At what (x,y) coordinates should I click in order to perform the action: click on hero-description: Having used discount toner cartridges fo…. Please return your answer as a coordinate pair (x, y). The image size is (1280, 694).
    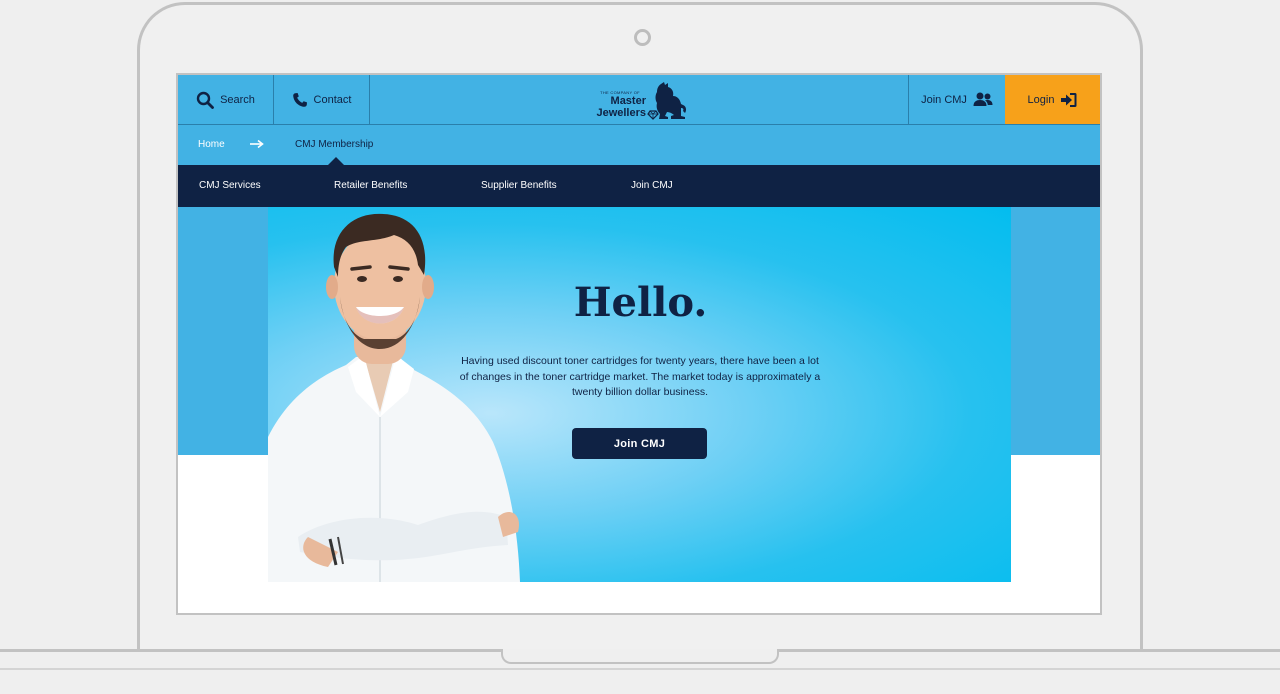
    Looking at the image, I should click on (640, 376).